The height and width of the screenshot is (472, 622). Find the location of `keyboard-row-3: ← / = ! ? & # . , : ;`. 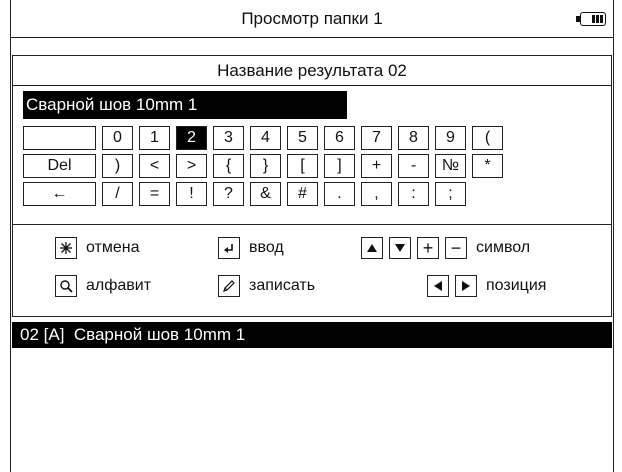

keyboard-row-3: ← / = ! ? & # . , : ; is located at coordinates (295, 194).